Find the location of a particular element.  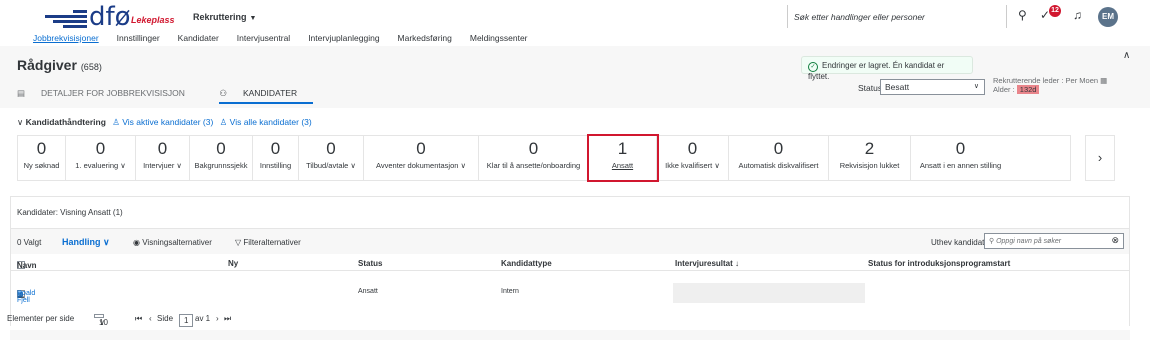

title-count: (658) is located at coordinates (91, 67).